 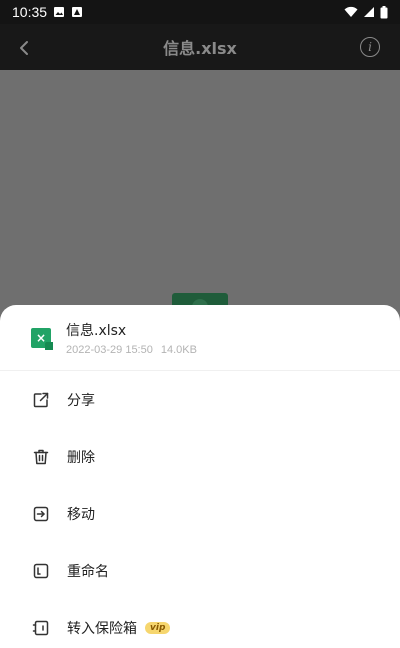 I want to click on app-bar: 信息.xlsx i, so click(x=200, y=47).